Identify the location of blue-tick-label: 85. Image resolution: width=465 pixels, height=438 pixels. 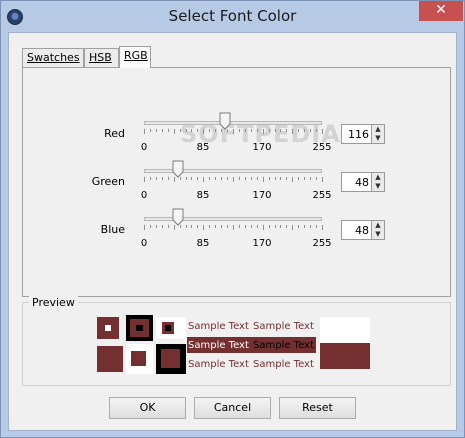
(203, 243).